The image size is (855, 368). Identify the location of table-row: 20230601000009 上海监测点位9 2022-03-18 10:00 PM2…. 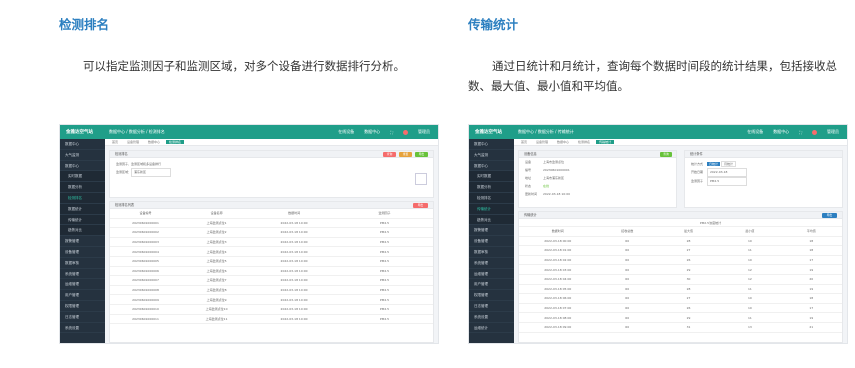
(271, 300).